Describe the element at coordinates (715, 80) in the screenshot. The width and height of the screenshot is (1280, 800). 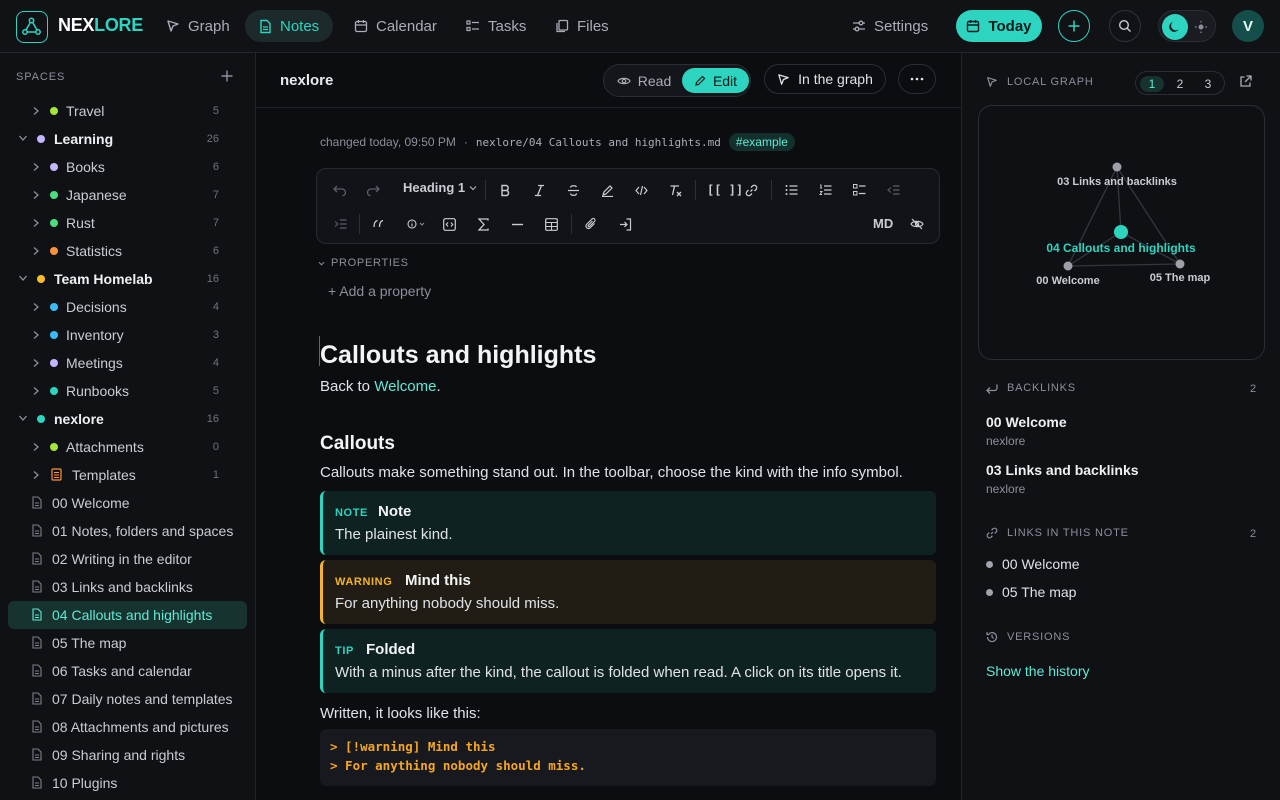
I see `edit-mode-button: Edit` at that location.